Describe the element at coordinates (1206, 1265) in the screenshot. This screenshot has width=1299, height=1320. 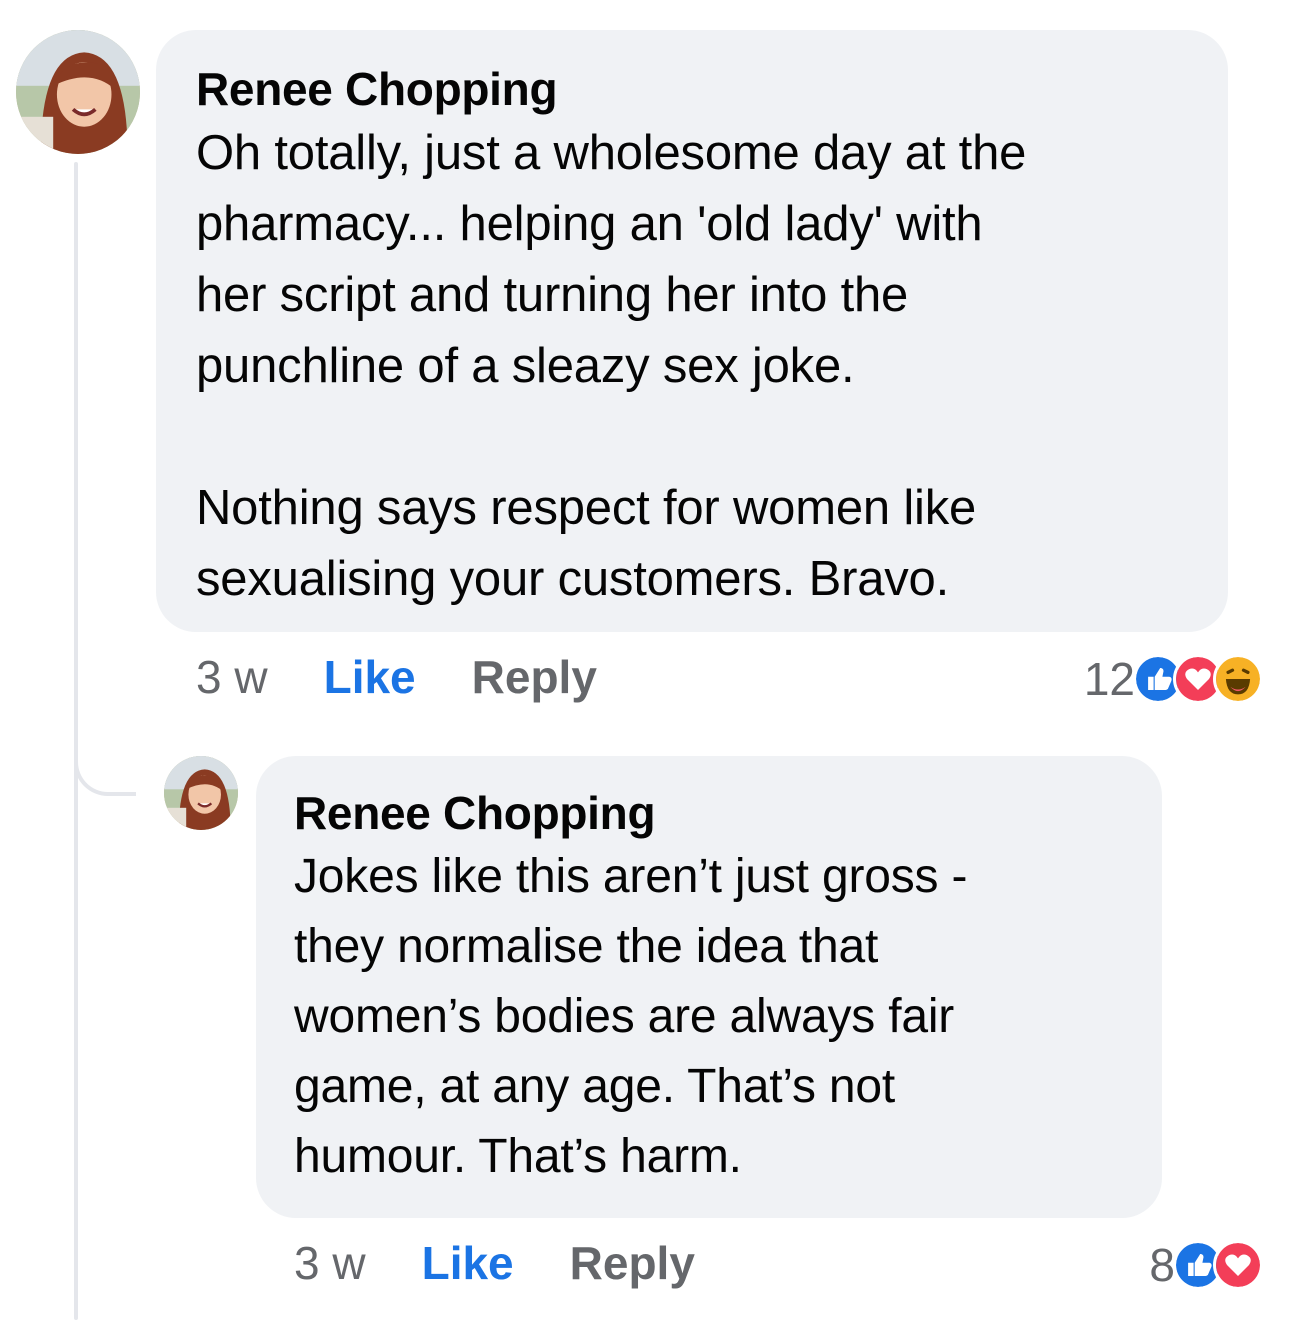
I see `reaction-summary: 8` at that location.